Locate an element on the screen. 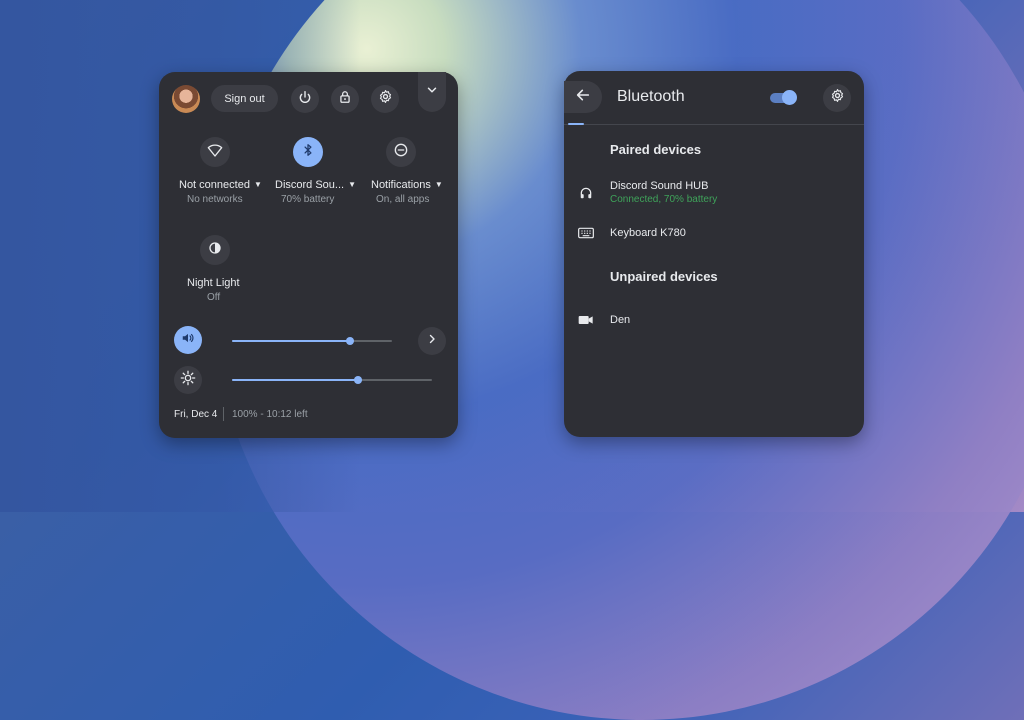 This screenshot has width=1024, height=720. bluetooth-tile-button is located at coordinates (308, 152).